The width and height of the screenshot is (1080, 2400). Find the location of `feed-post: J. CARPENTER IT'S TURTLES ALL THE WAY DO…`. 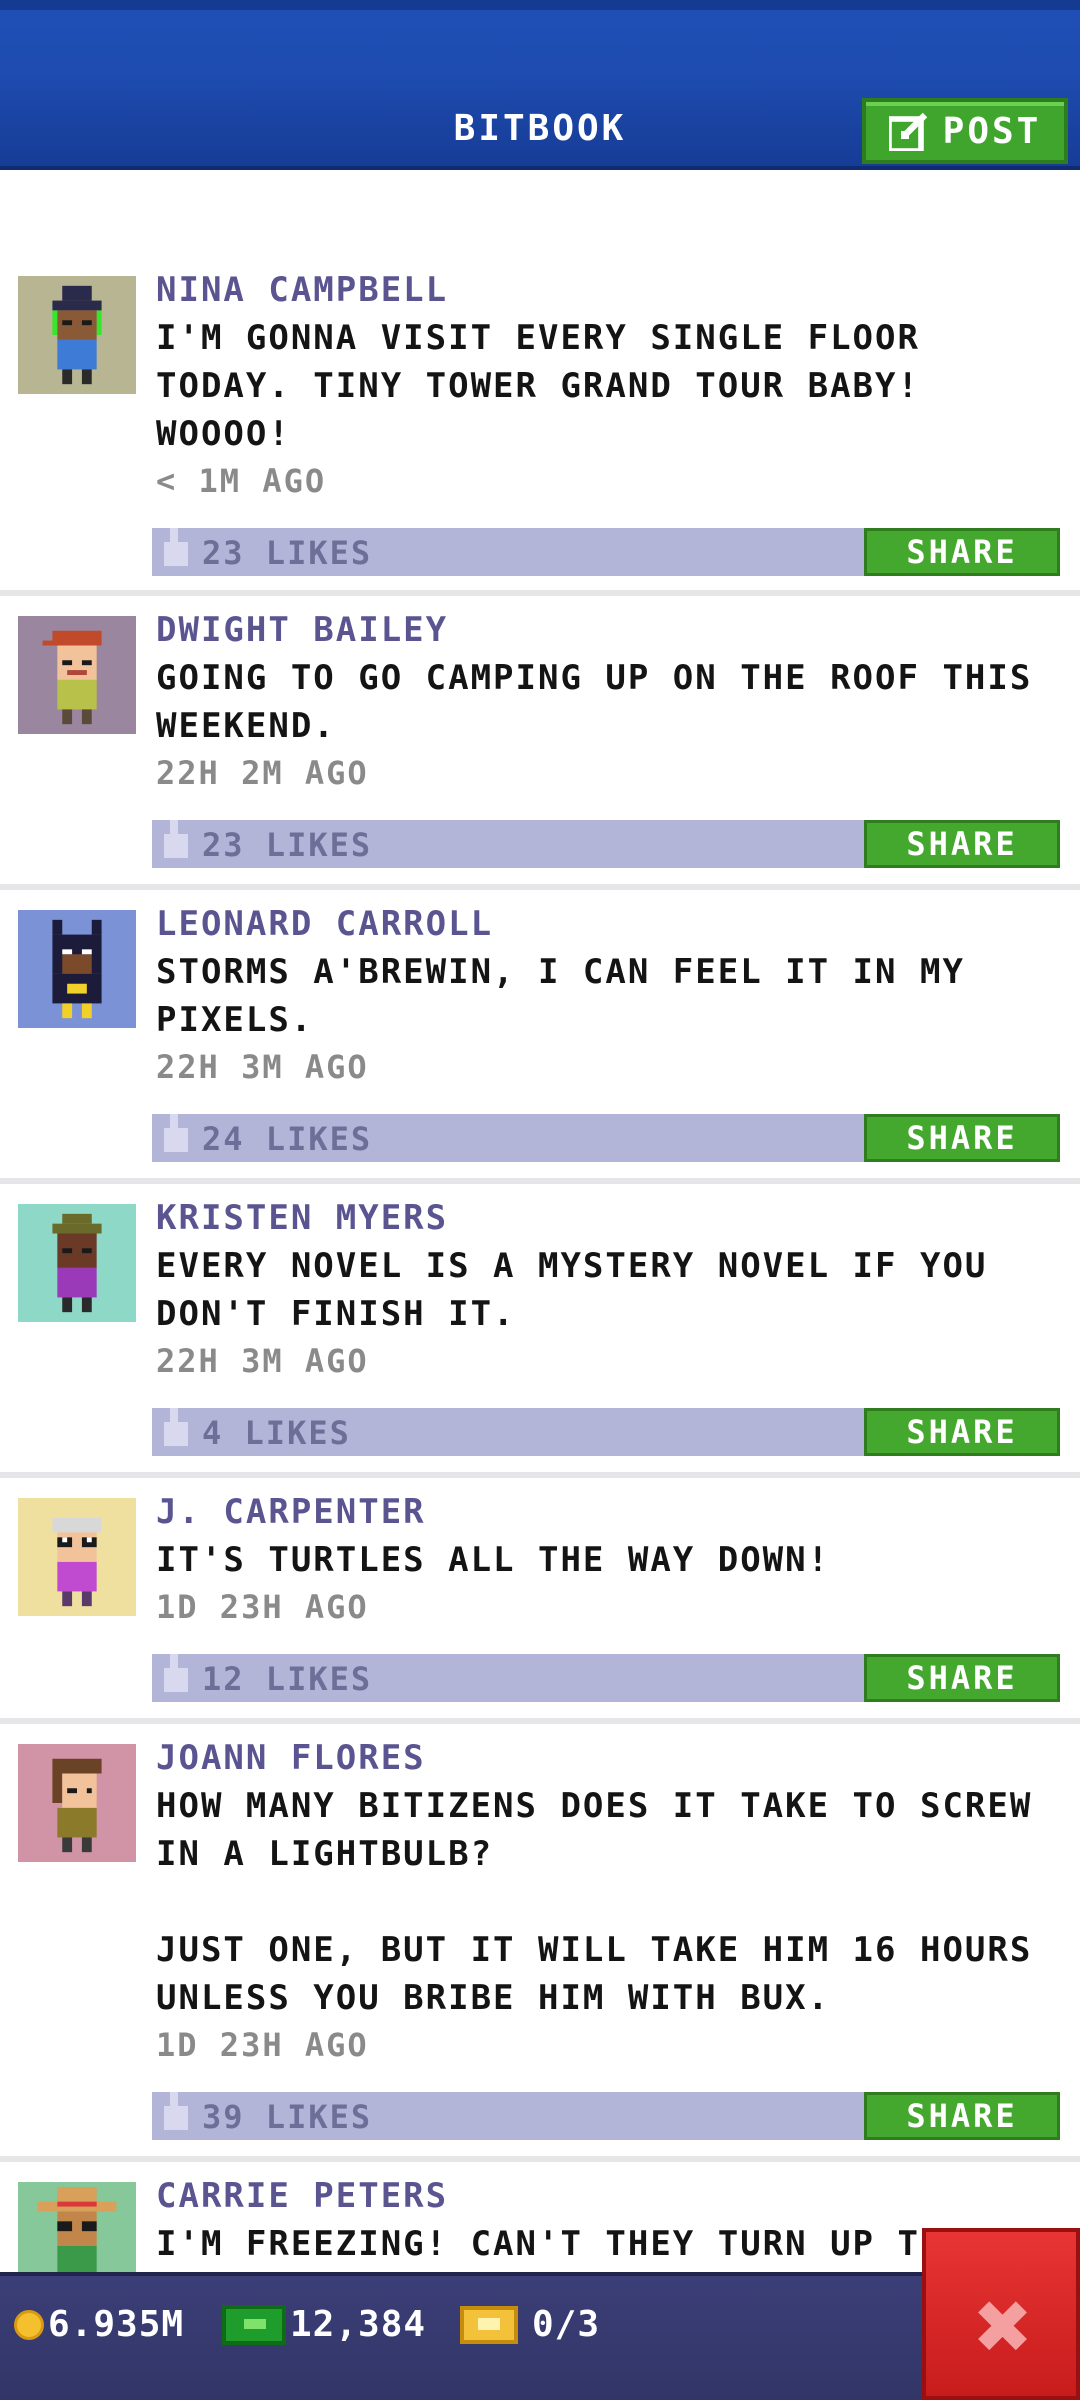

feed-post: J. CARPENTER IT'S TURTLES ALL THE WAY DO… is located at coordinates (540, 1601).